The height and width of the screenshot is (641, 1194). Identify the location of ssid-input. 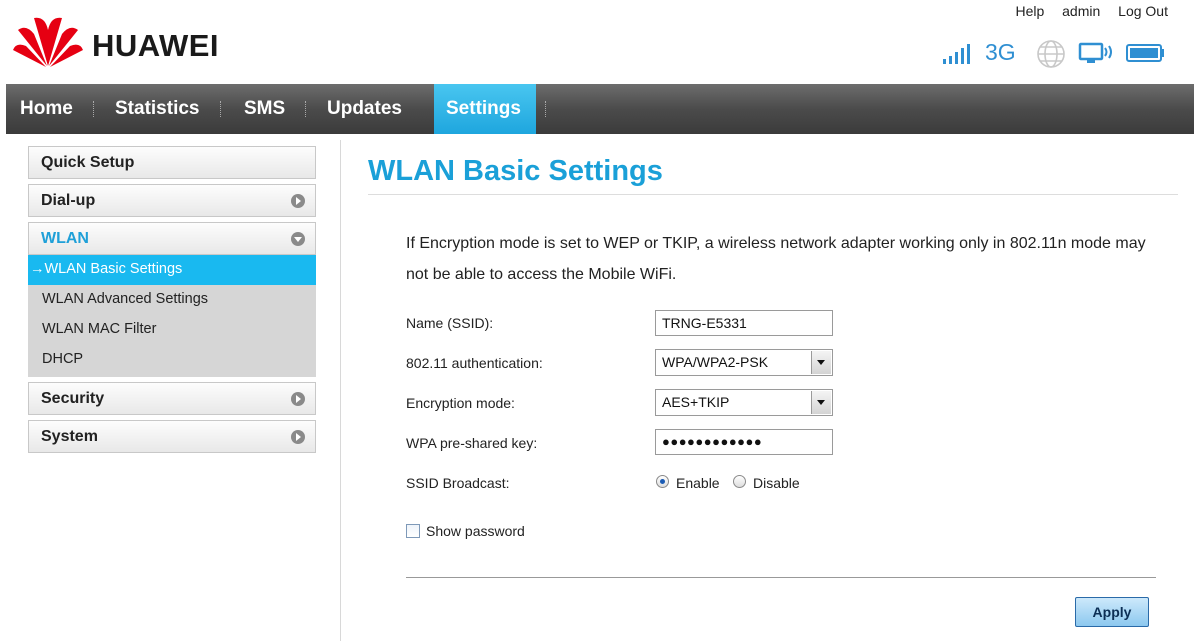
(744, 323).